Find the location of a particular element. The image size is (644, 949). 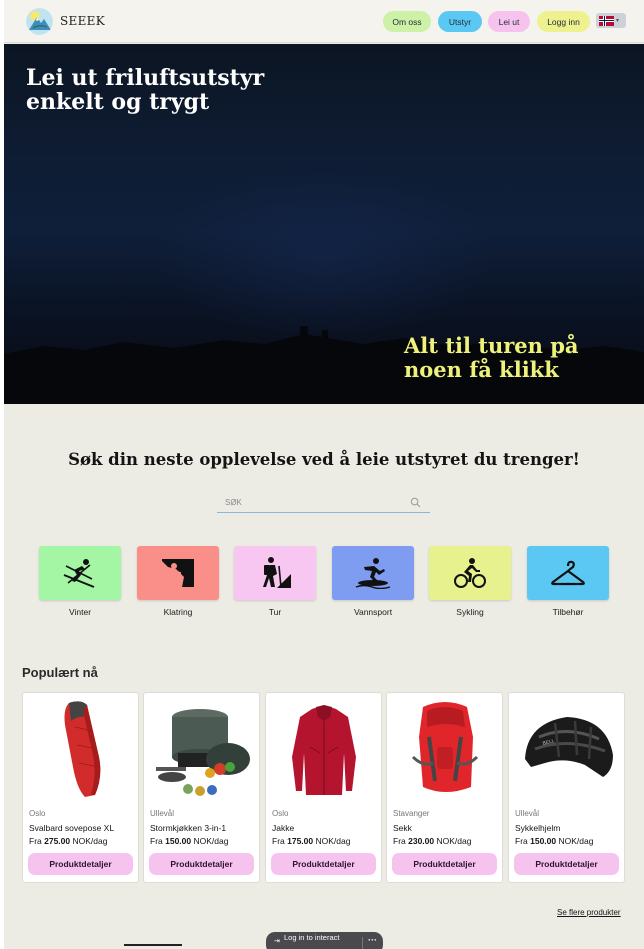

nav-lei-ut-label: Lei ut is located at coordinates (509, 21).